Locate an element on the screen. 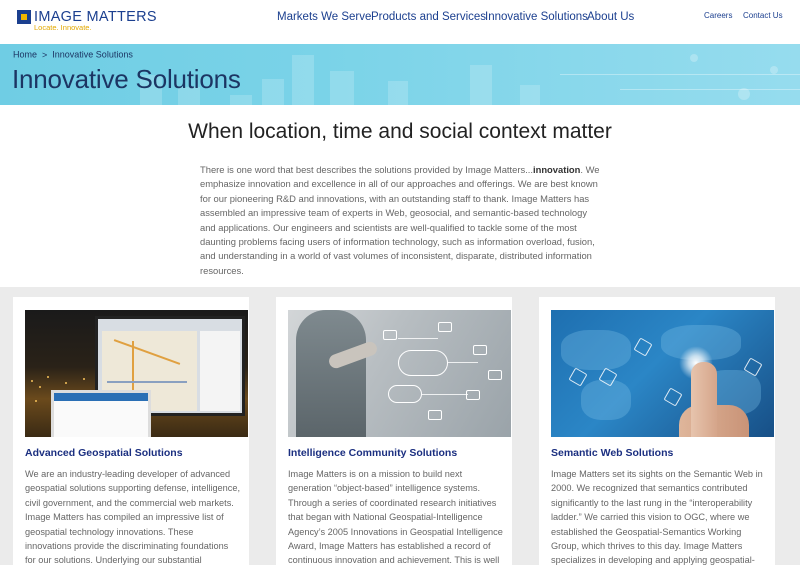 This screenshot has width=800, height=565. card-title: Advanced Geospatial Solutions is located at coordinates (104, 453).